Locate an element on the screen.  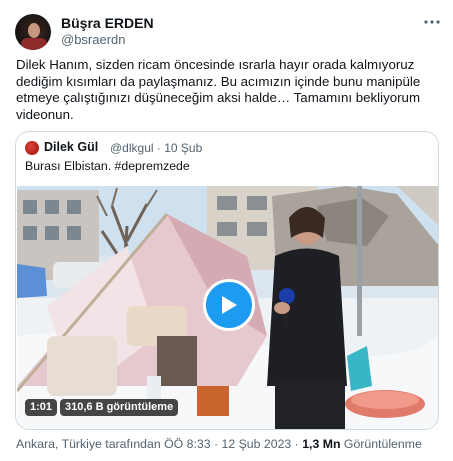
quoted-text: Burası Elbistan. #depremzede is located at coordinates (107, 166).